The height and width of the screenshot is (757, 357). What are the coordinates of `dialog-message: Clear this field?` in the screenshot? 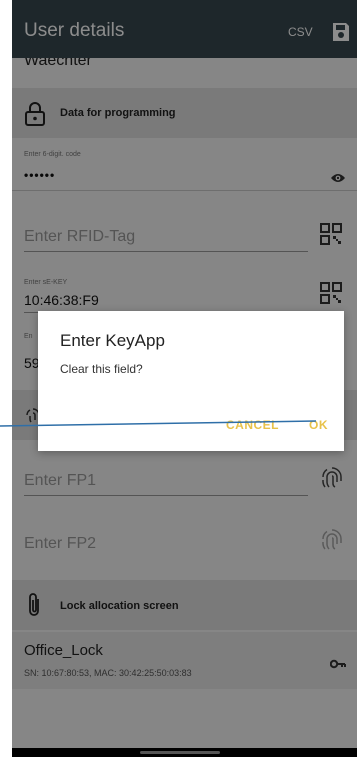 It's located at (101, 369).